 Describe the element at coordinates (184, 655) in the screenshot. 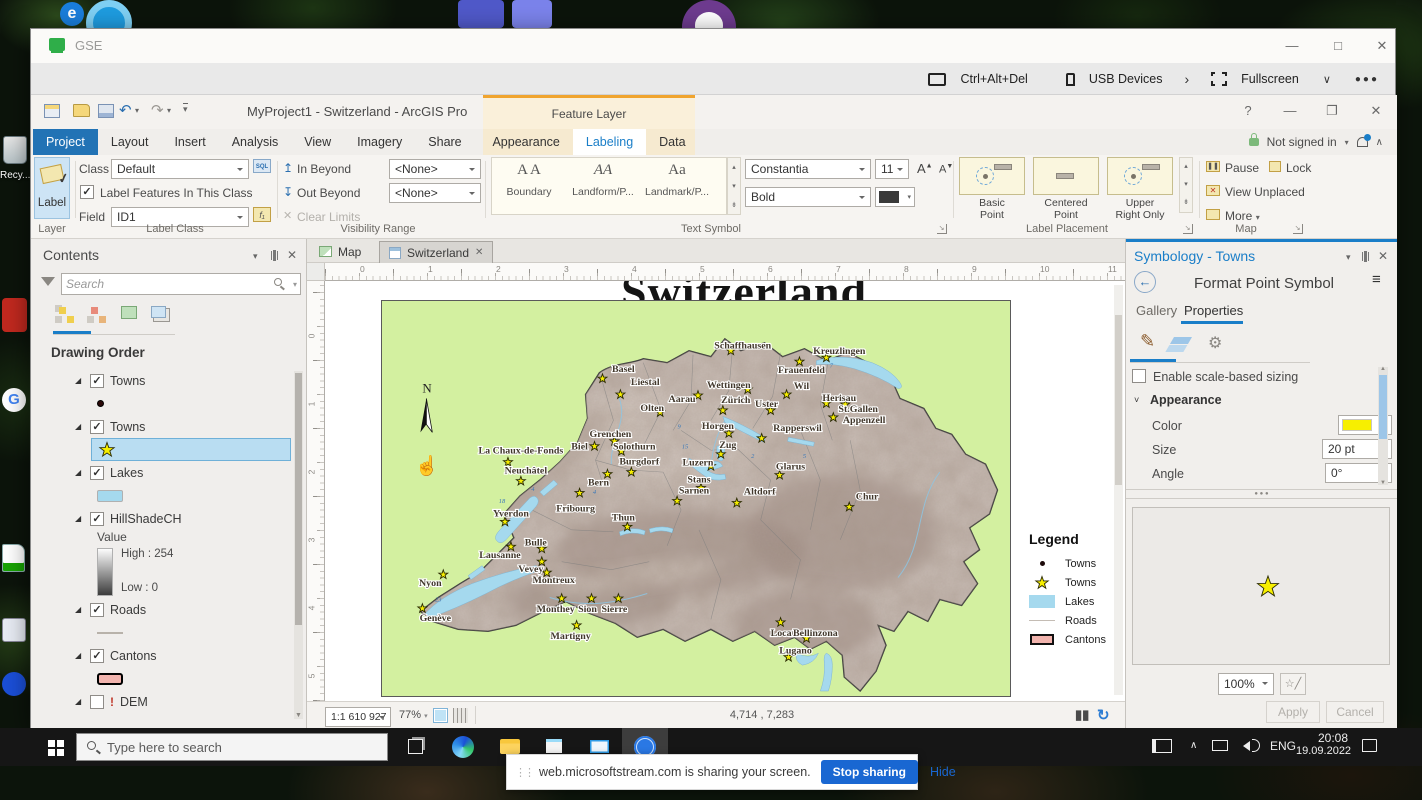

I see `layer-item-cantons: ◢ ✓ Cantons` at that location.